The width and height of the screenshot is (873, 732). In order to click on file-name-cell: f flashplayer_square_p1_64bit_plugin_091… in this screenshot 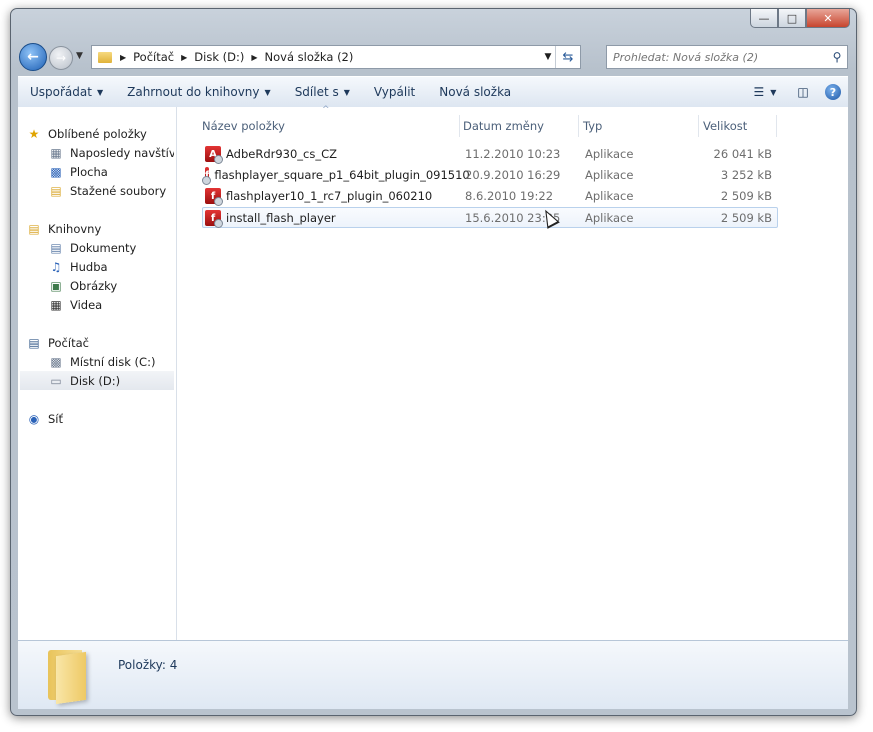, I will do `click(336, 175)`.